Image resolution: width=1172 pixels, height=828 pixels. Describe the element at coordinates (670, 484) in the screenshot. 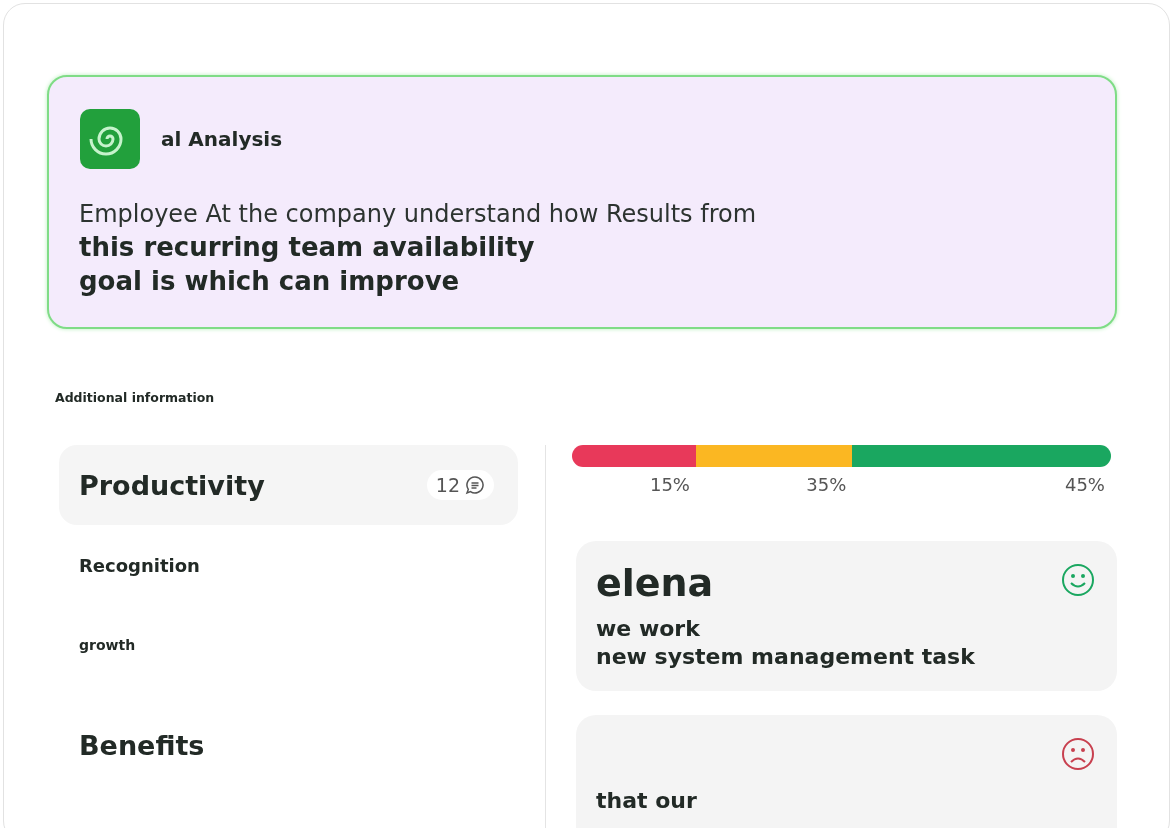

I see `percent-label: 15%` at that location.